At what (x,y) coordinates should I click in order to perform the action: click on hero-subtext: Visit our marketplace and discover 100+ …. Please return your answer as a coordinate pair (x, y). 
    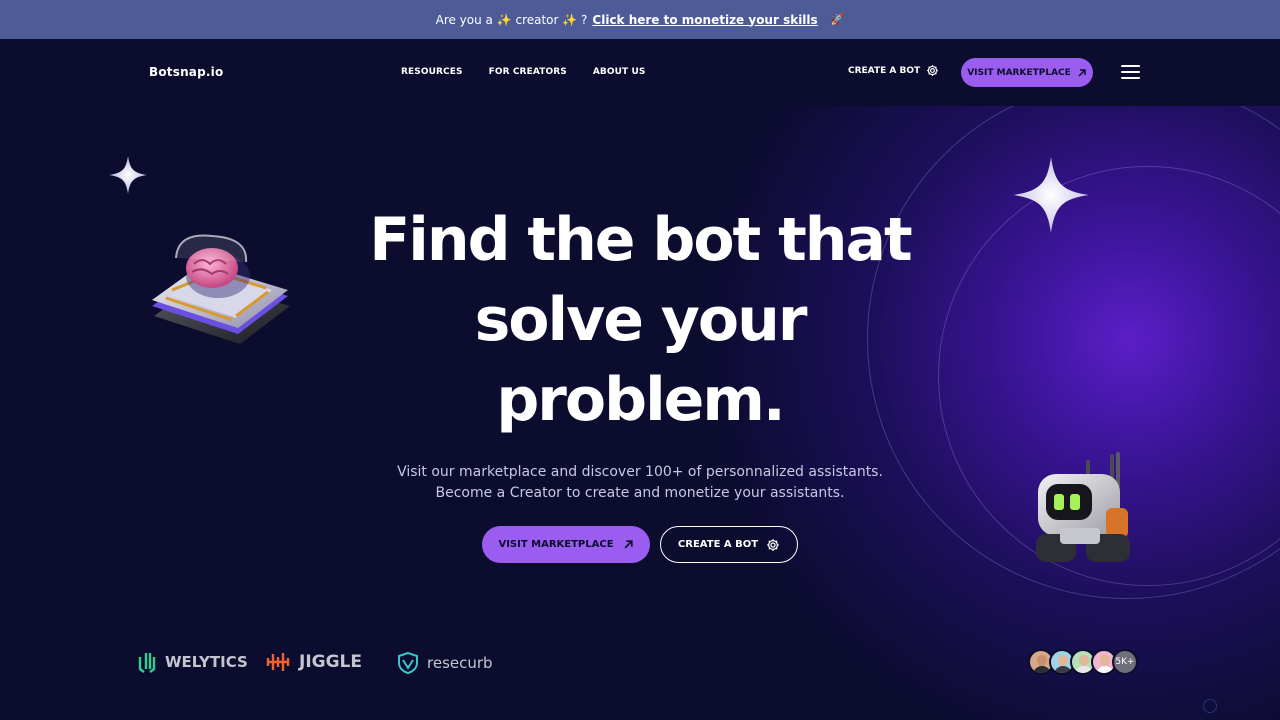
    Looking at the image, I should click on (640, 483).